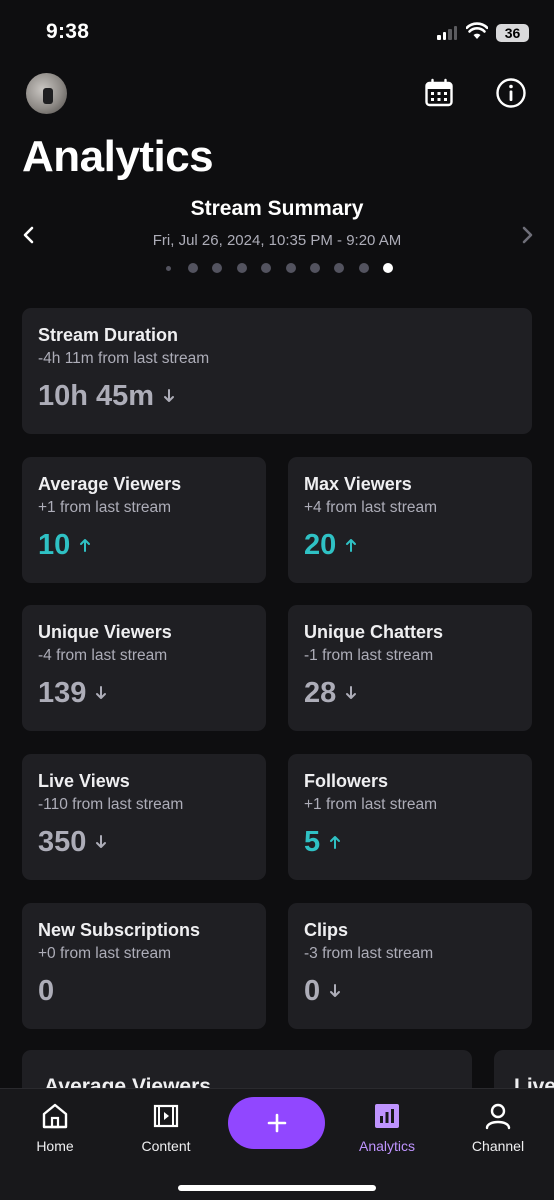 The image size is (554, 1200). What do you see at coordinates (410, 520) in the screenshot?
I see `max-viewers-card: Max Viewers +4 from last stream 20` at bounding box center [410, 520].